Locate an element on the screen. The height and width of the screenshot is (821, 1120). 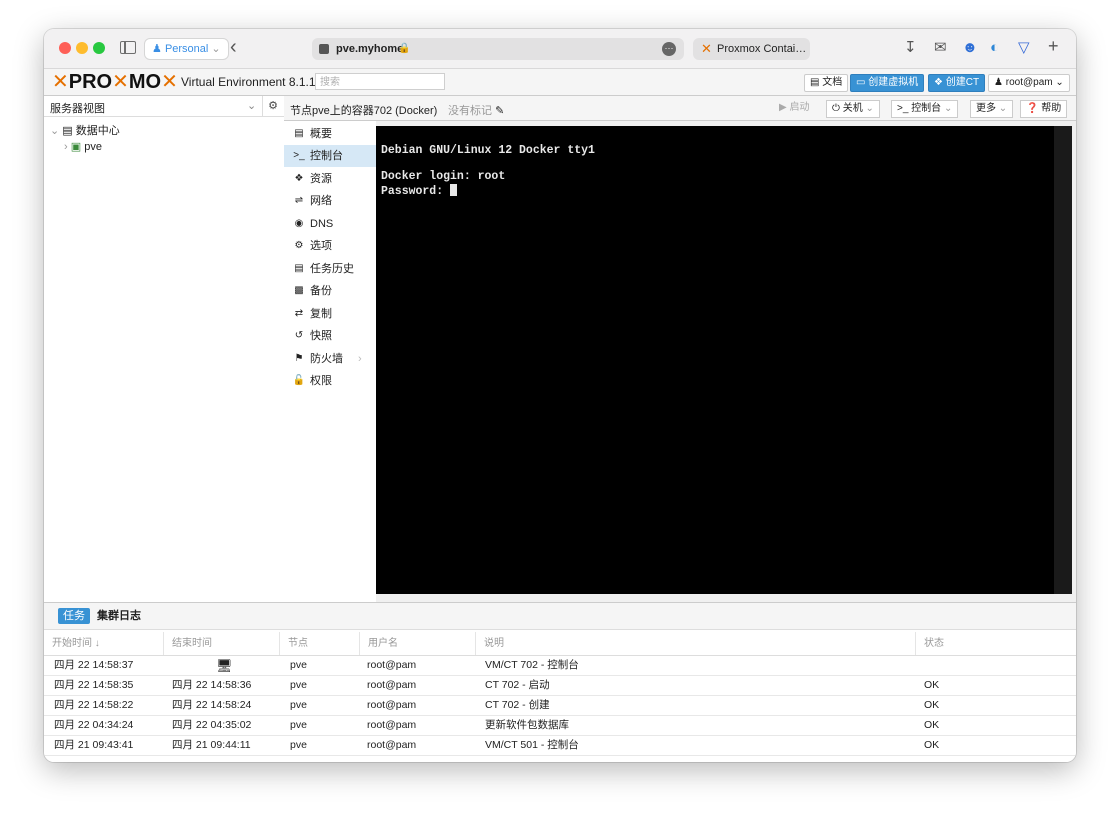
cell-status is located at coordinates (919, 665).